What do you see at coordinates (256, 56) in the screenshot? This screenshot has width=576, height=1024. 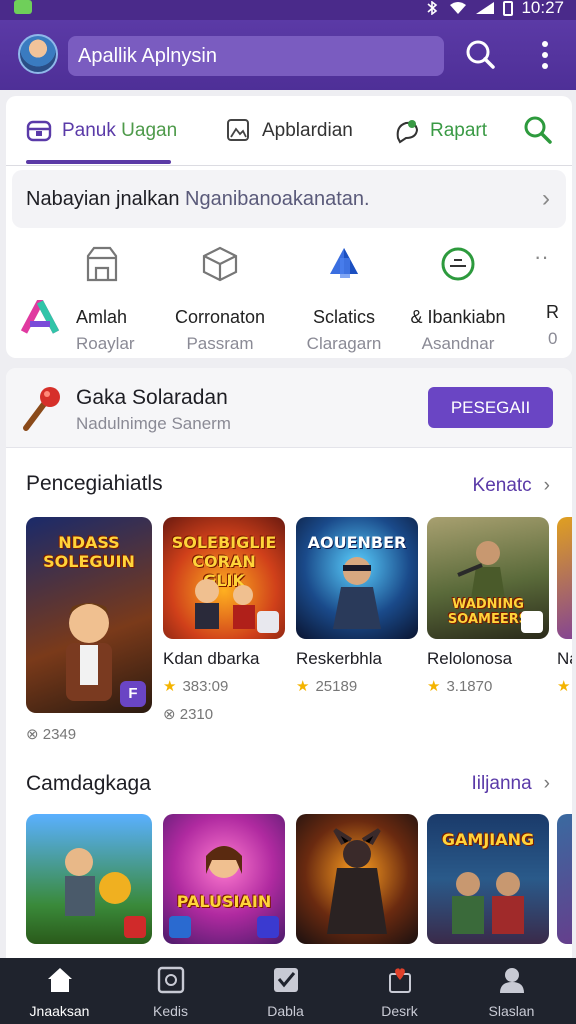 I see `app-title-search-field: Apallik Aplnysin` at bounding box center [256, 56].